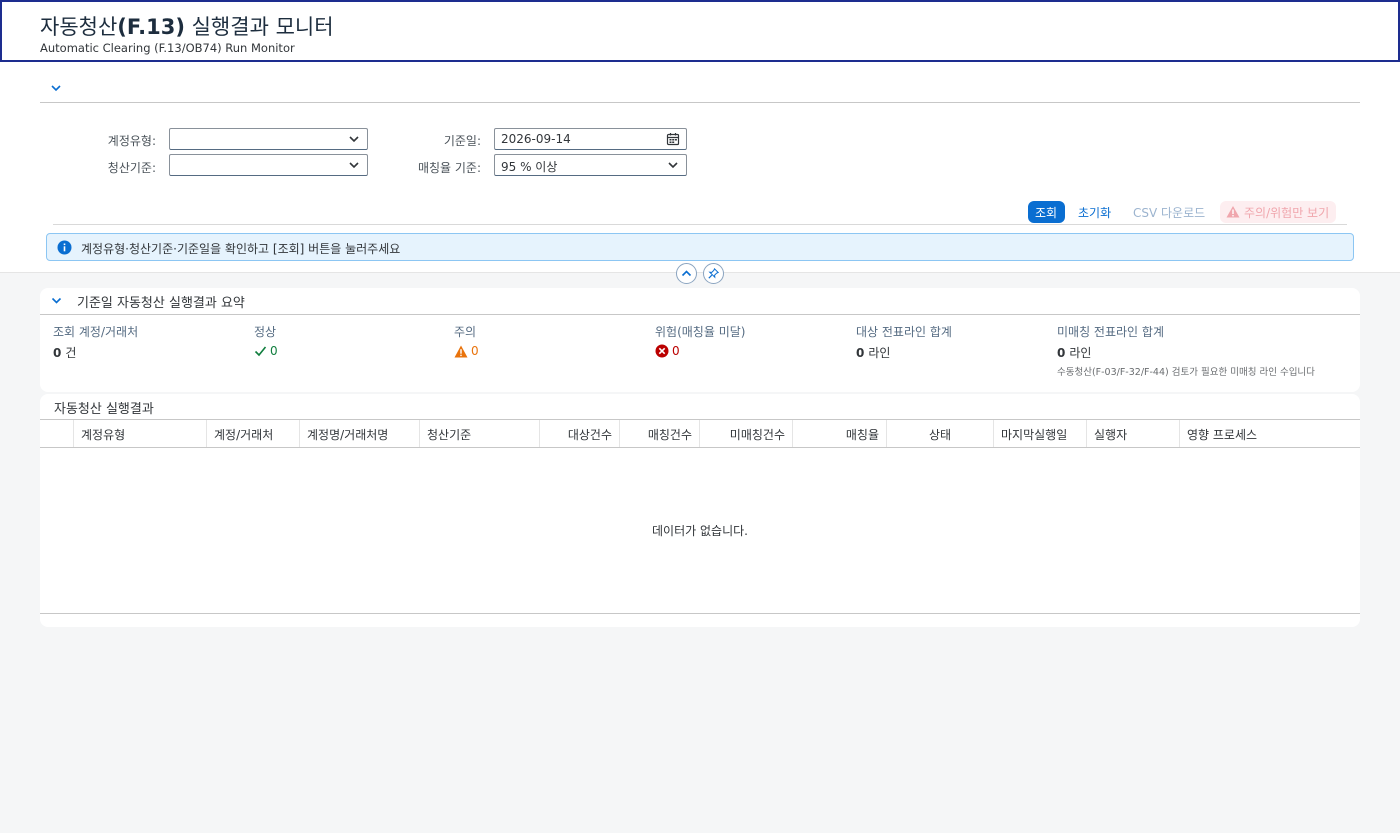 This screenshot has width=1400, height=833. I want to click on info-message-text: 계정유형·청산기준·기준일을 확인하고 [조회] 버튼을 눌러주세요, so click(241, 249).